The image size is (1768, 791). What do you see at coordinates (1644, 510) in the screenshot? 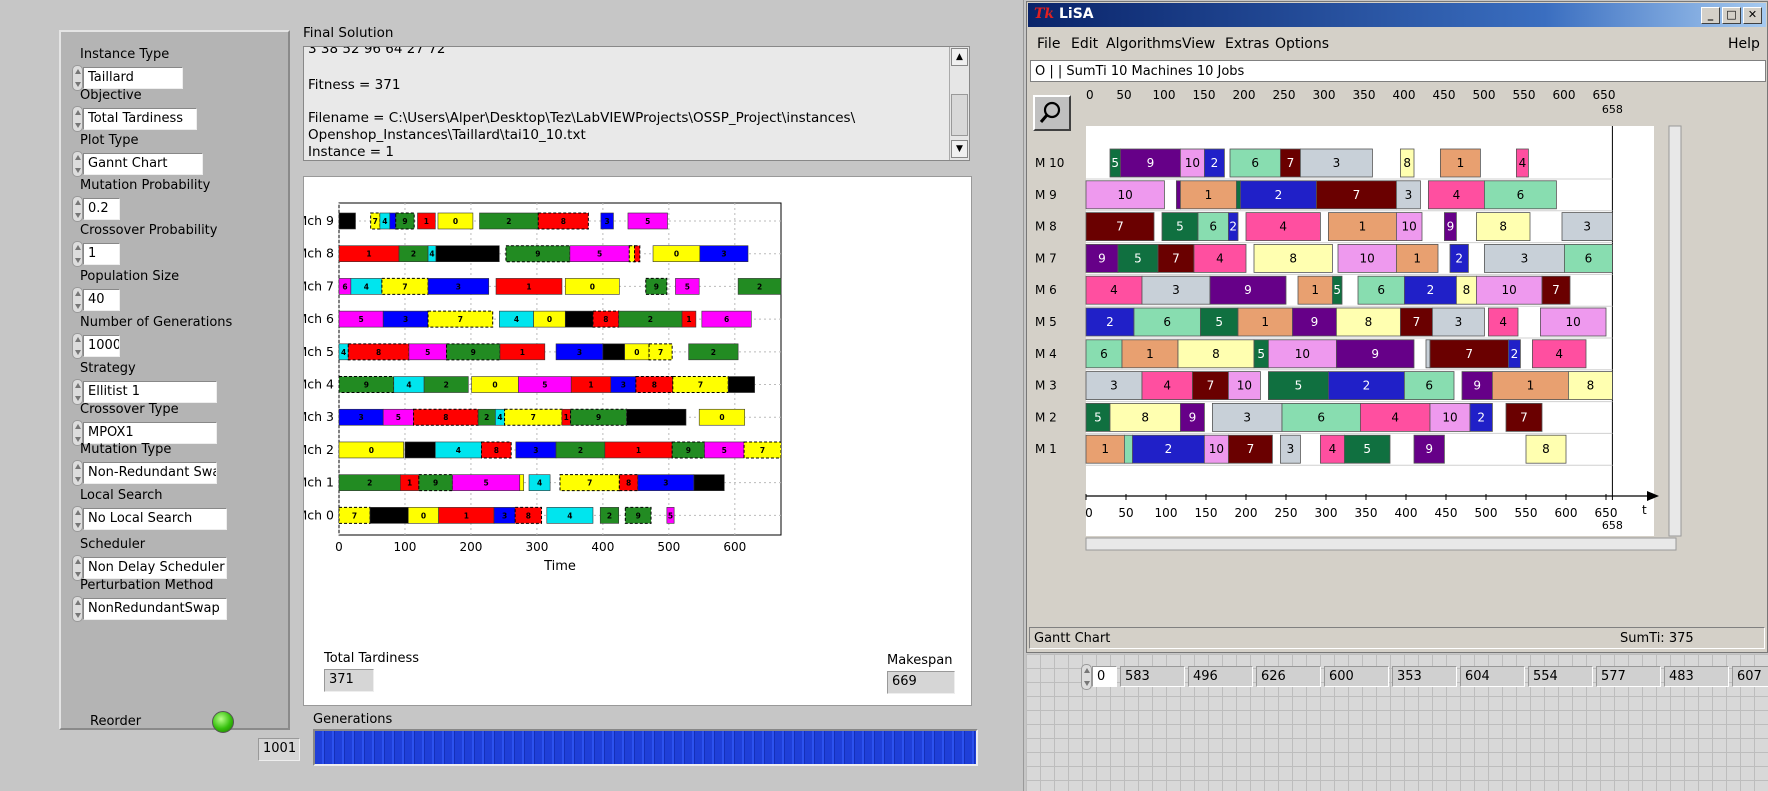
I see `axis-t-label: t` at bounding box center [1644, 510].